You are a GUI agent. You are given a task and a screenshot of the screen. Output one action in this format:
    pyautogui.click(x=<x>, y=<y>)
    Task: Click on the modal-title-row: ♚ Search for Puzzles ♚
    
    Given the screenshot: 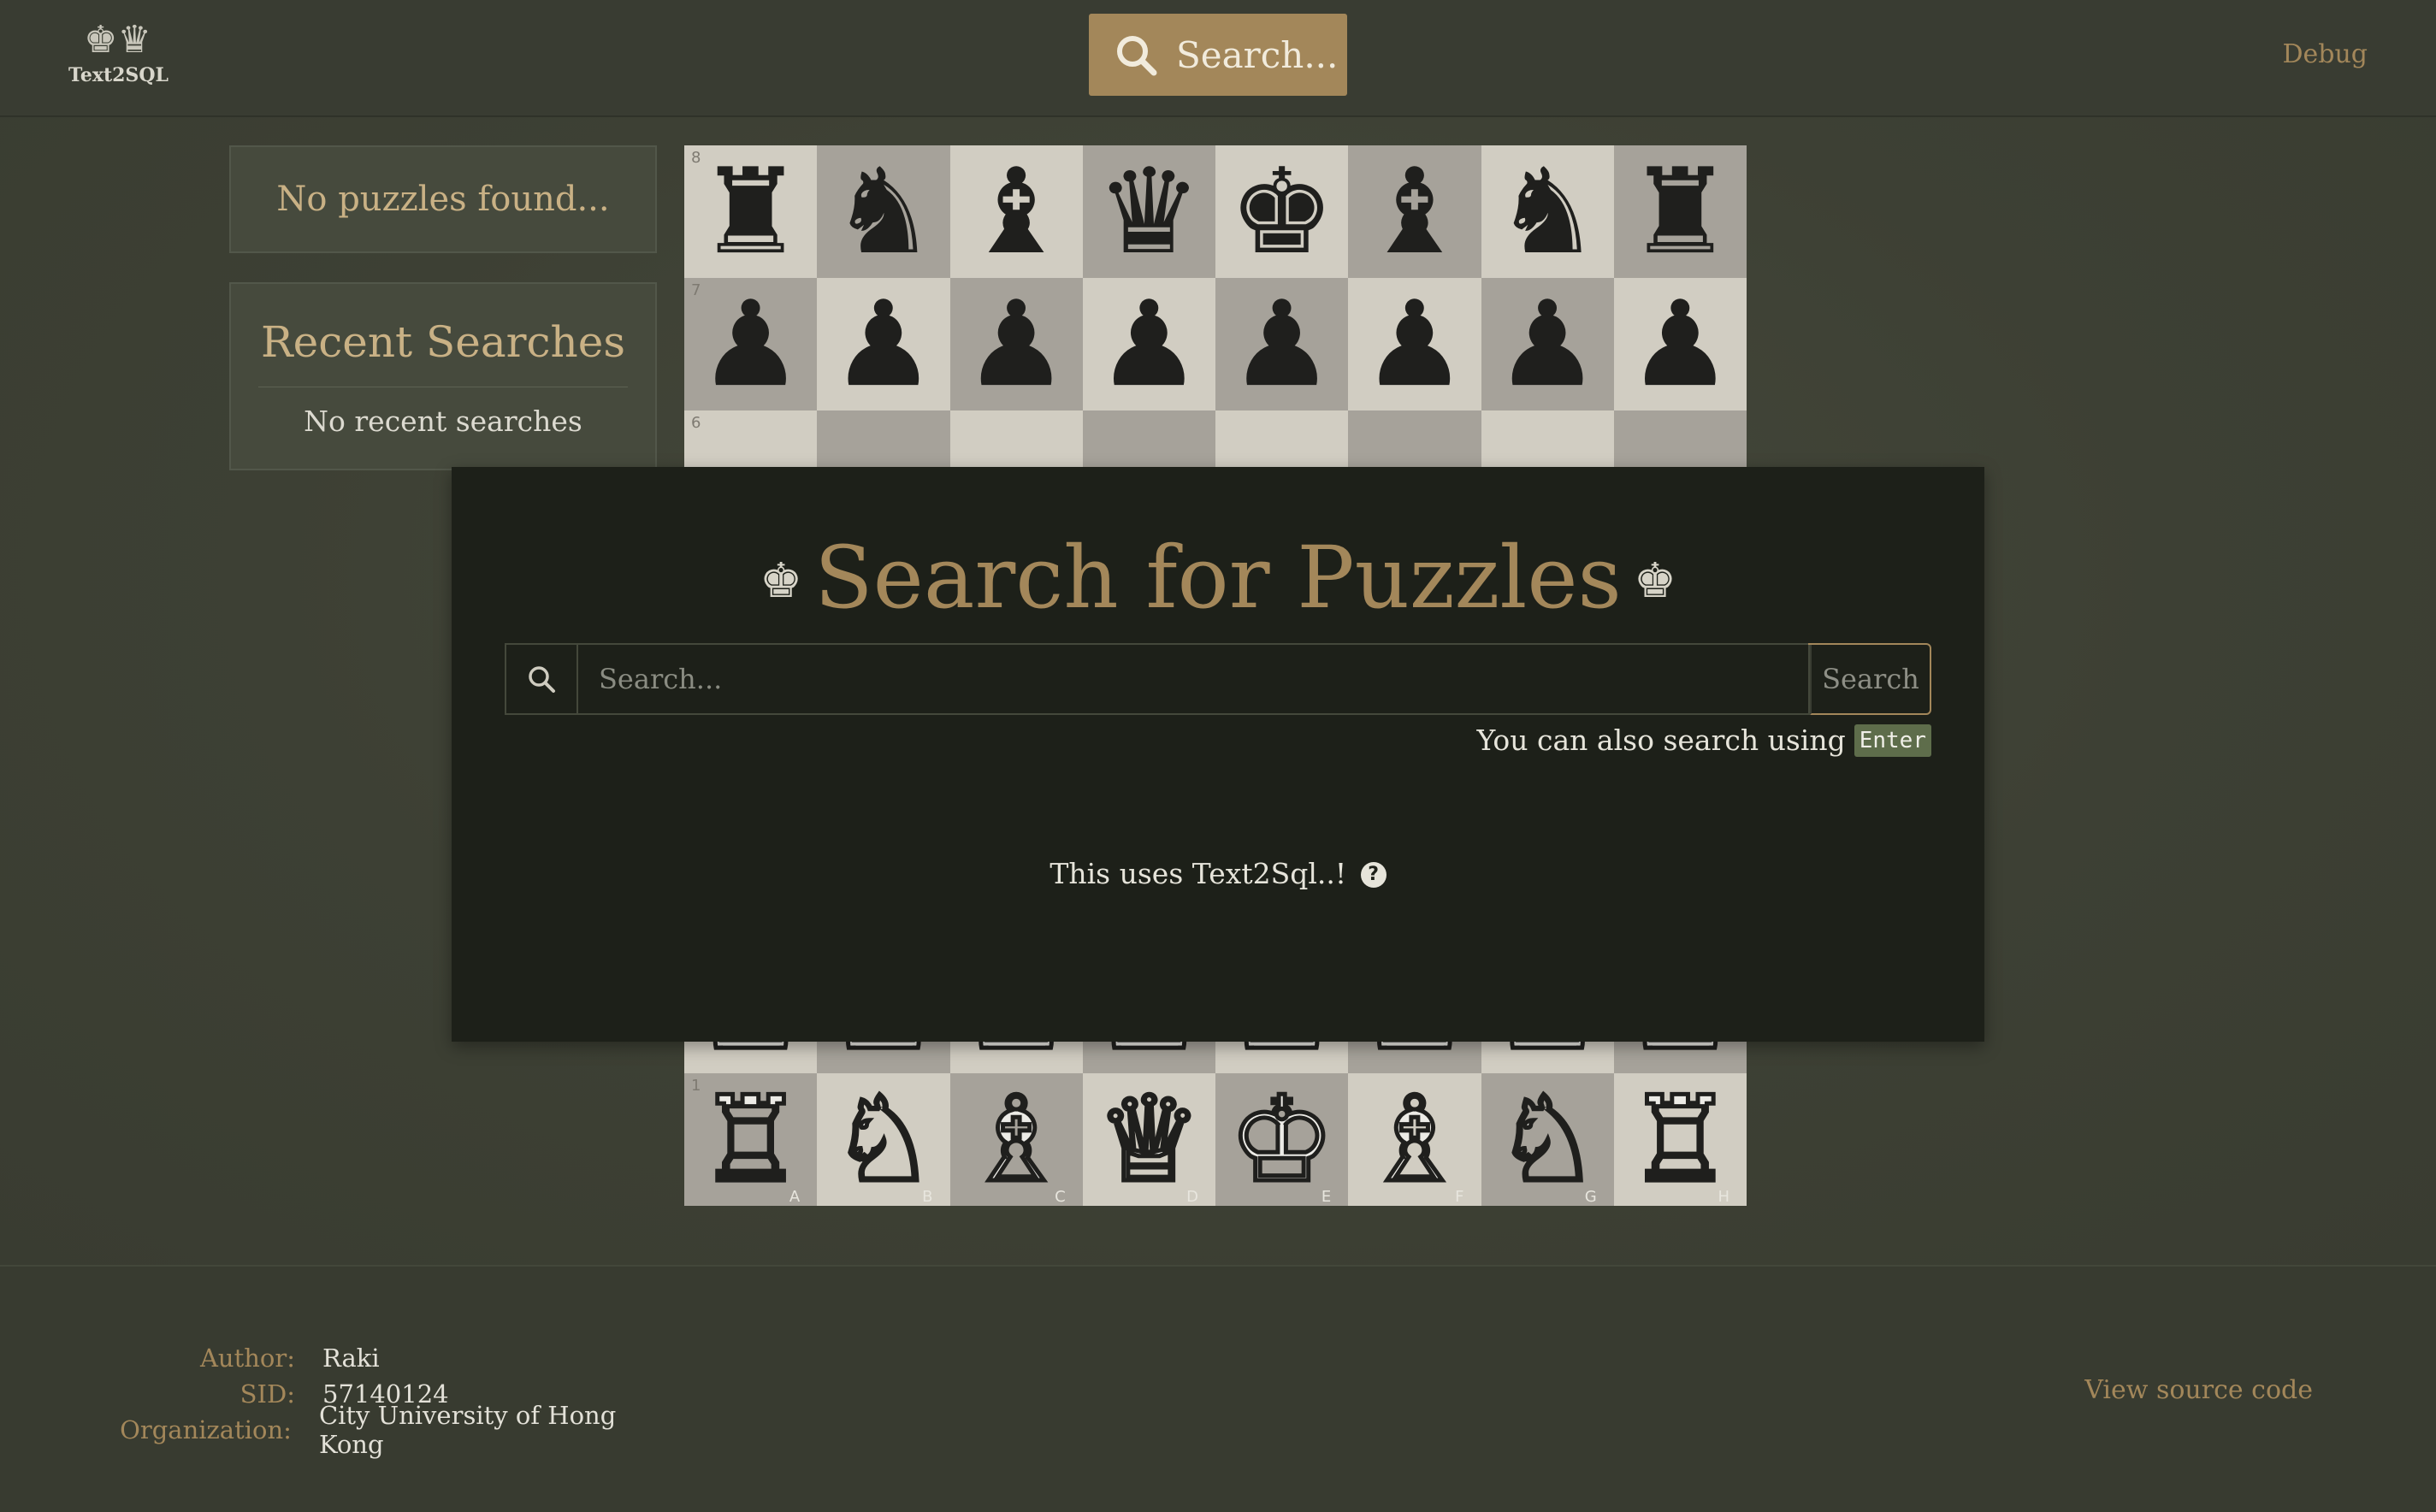 What is the action you would take?
    pyautogui.click(x=1218, y=580)
    